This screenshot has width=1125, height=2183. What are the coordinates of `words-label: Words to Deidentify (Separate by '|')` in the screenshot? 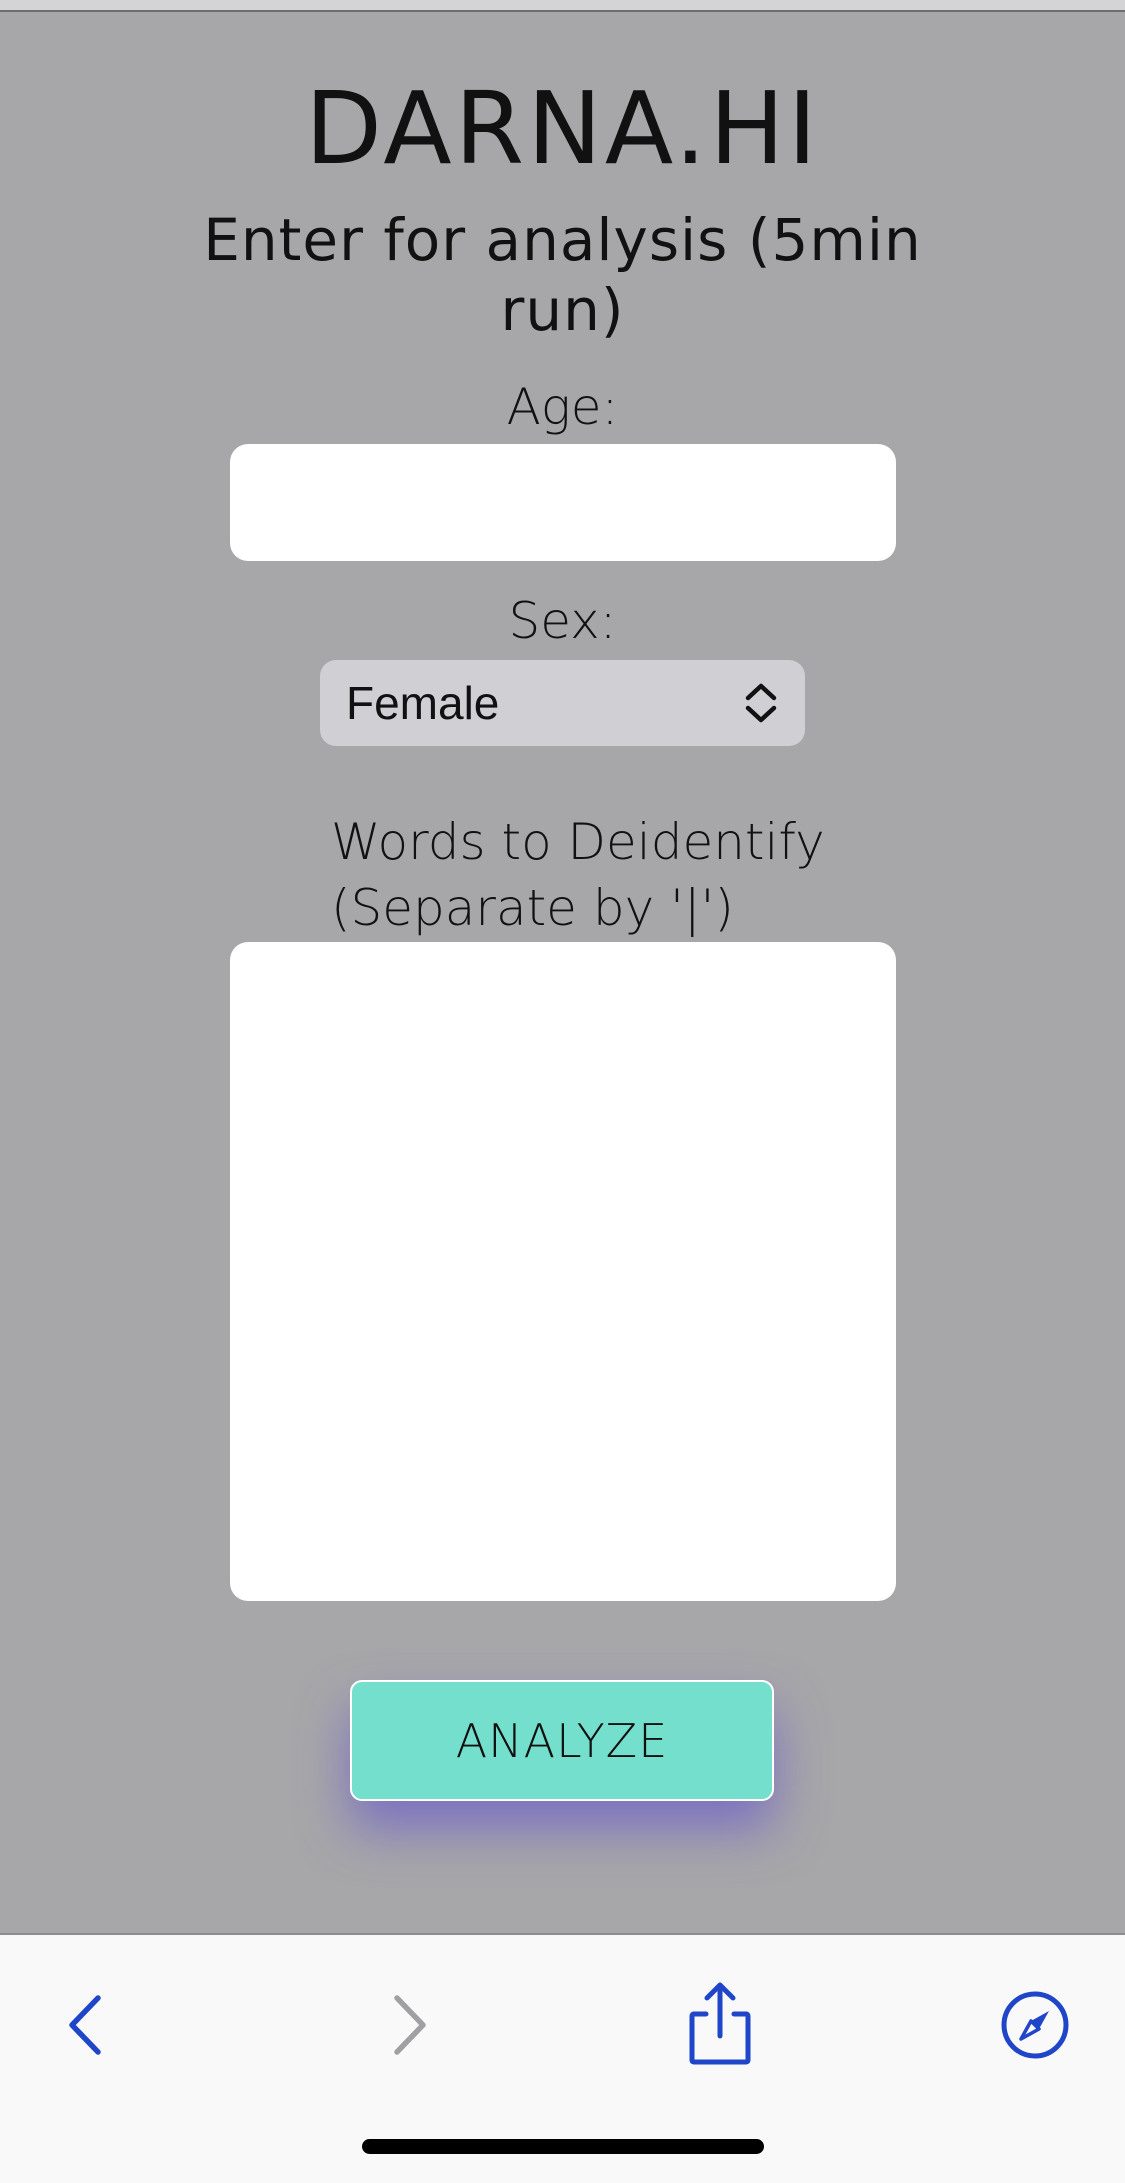 It's located at (611, 875).